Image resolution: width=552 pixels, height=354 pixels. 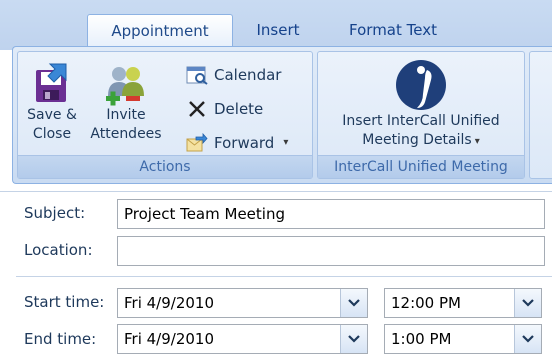 What do you see at coordinates (52, 115) in the screenshot?
I see `save-close-label-line1: Save &` at bounding box center [52, 115].